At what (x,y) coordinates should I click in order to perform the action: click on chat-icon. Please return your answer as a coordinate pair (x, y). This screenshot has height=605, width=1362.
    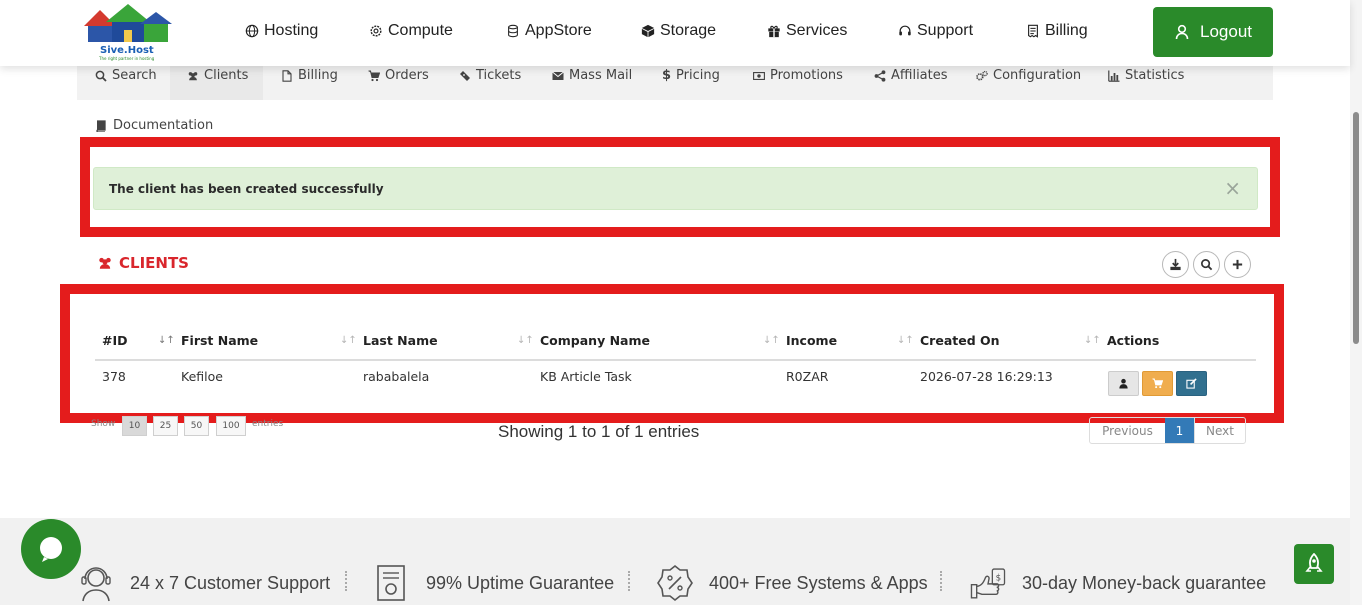
    Looking at the image, I should click on (51, 549).